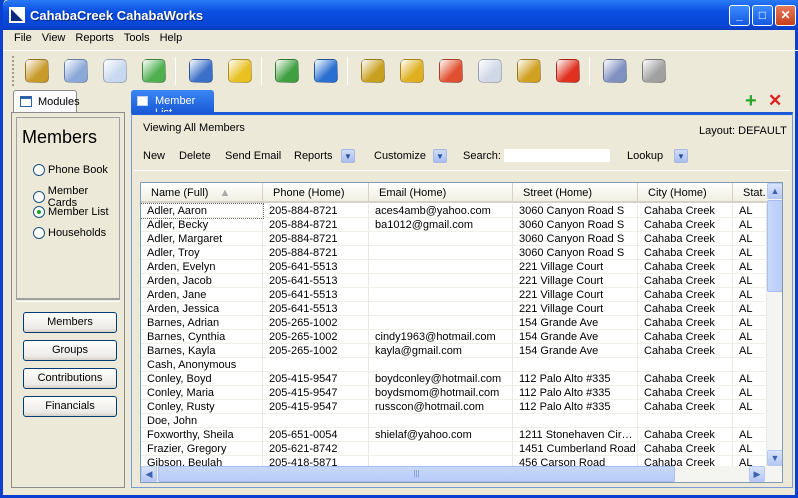 The image size is (798, 498). Describe the element at coordinates (568, 71) in the screenshot. I see `alarm-clock-icon` at that location.